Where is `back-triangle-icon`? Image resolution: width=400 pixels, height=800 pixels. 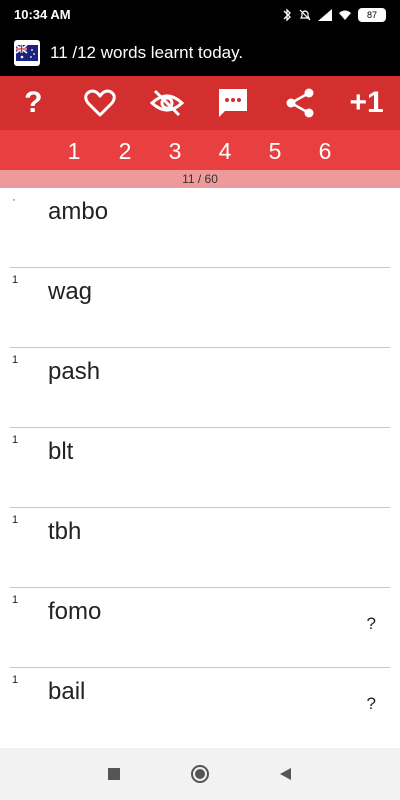
back-triangle-icon is located at coordinates (285, 774).